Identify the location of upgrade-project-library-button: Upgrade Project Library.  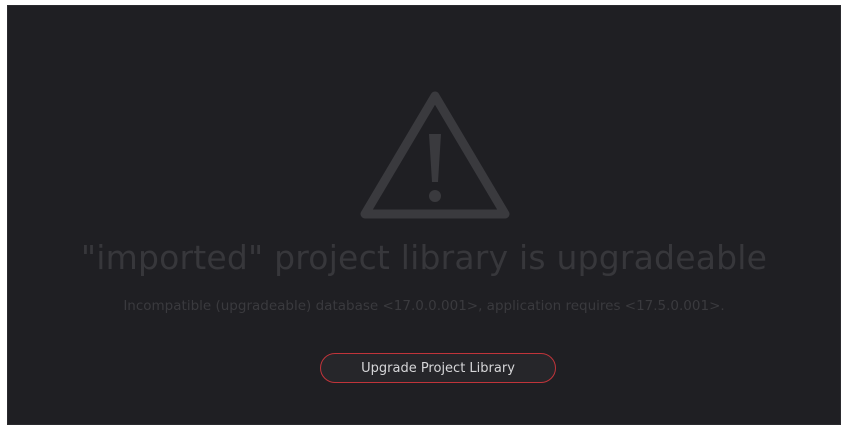
(438, 368).